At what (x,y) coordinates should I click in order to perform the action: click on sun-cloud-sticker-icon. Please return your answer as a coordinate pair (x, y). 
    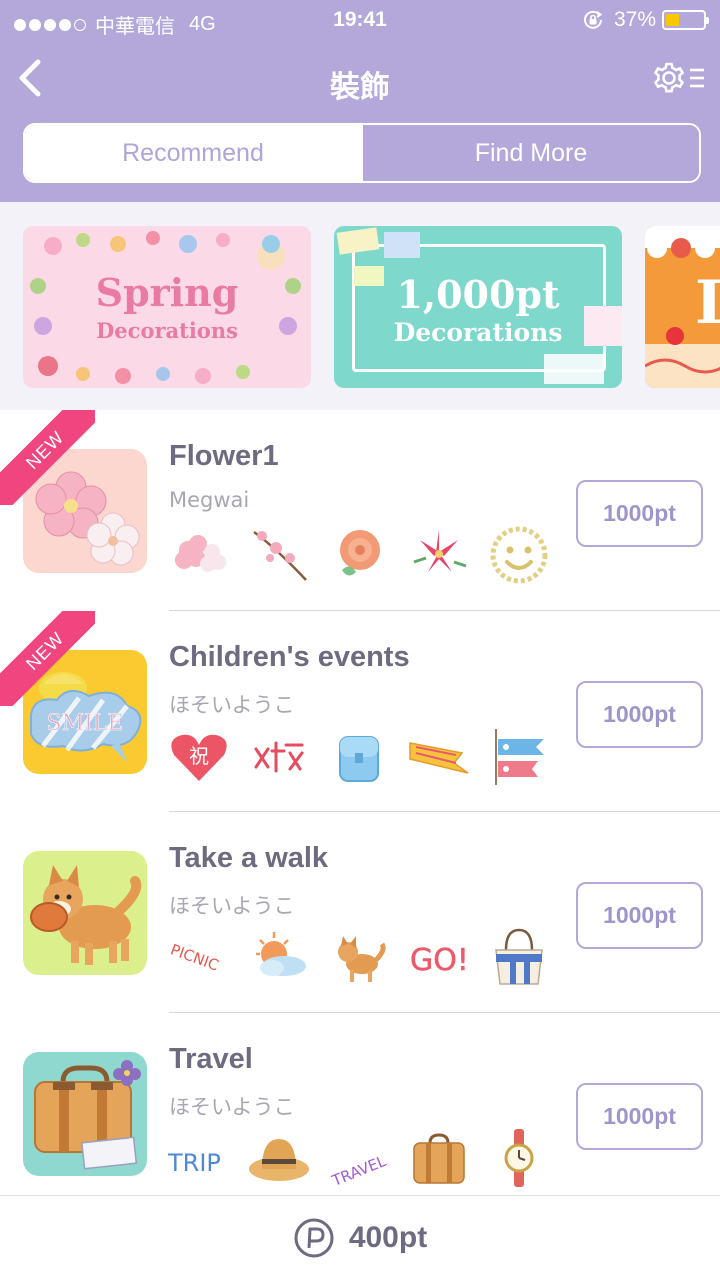
    Looking at the image, I should click on (281, 954).